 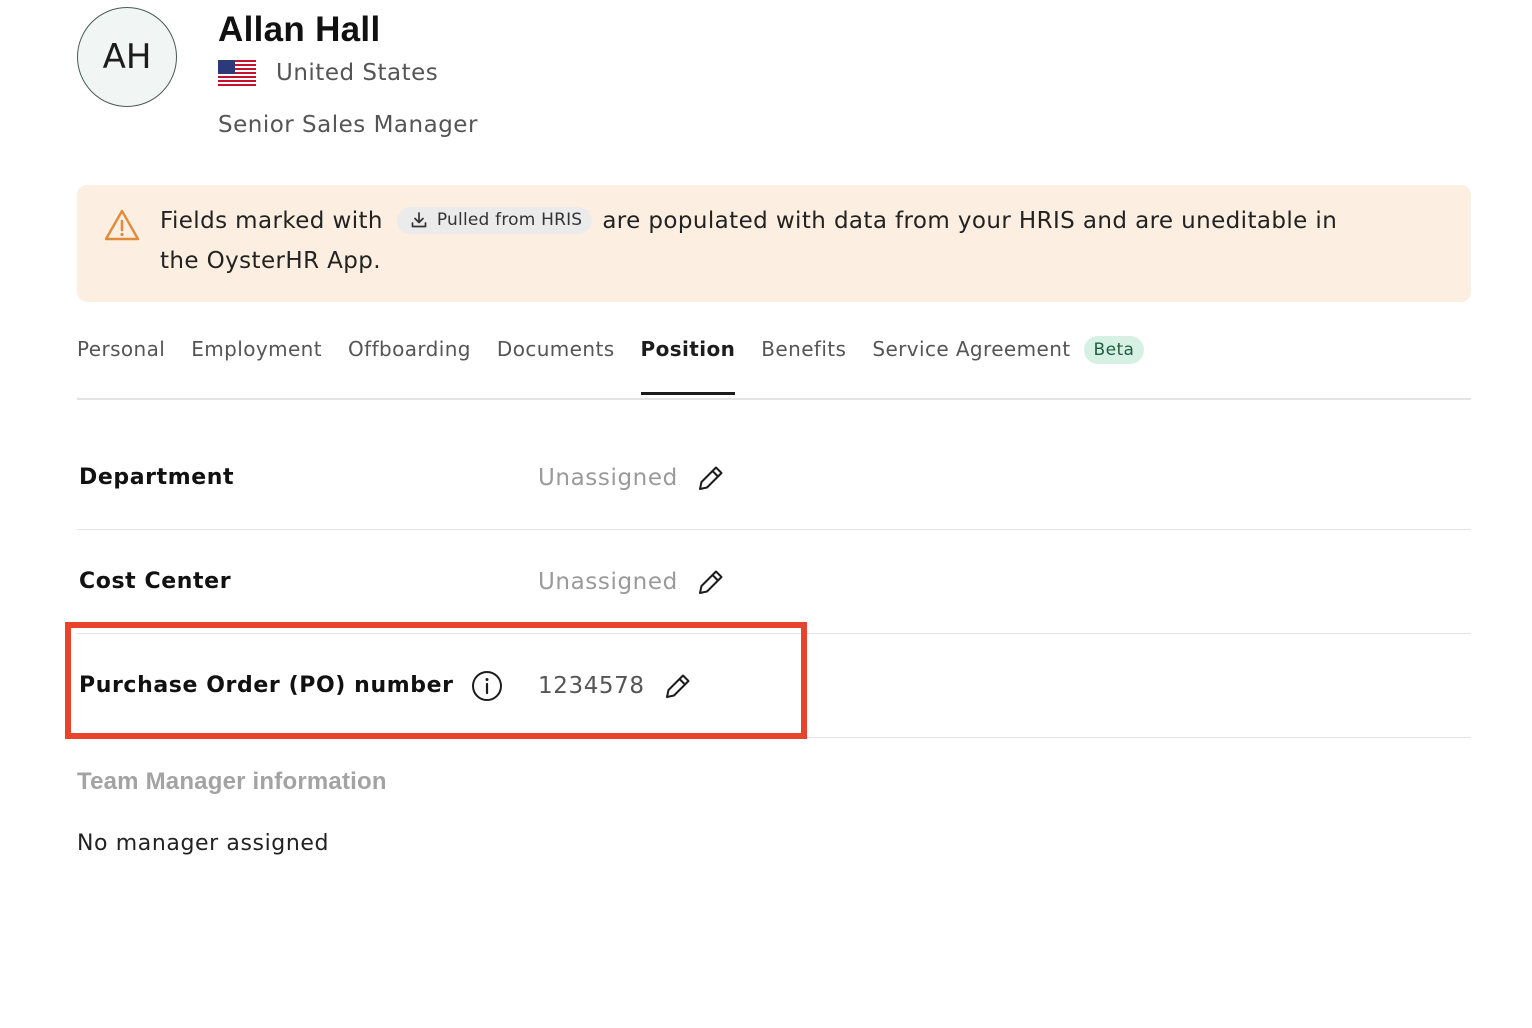 I want to click on employee-name: Allan Hall, so click(x=299, y=29).